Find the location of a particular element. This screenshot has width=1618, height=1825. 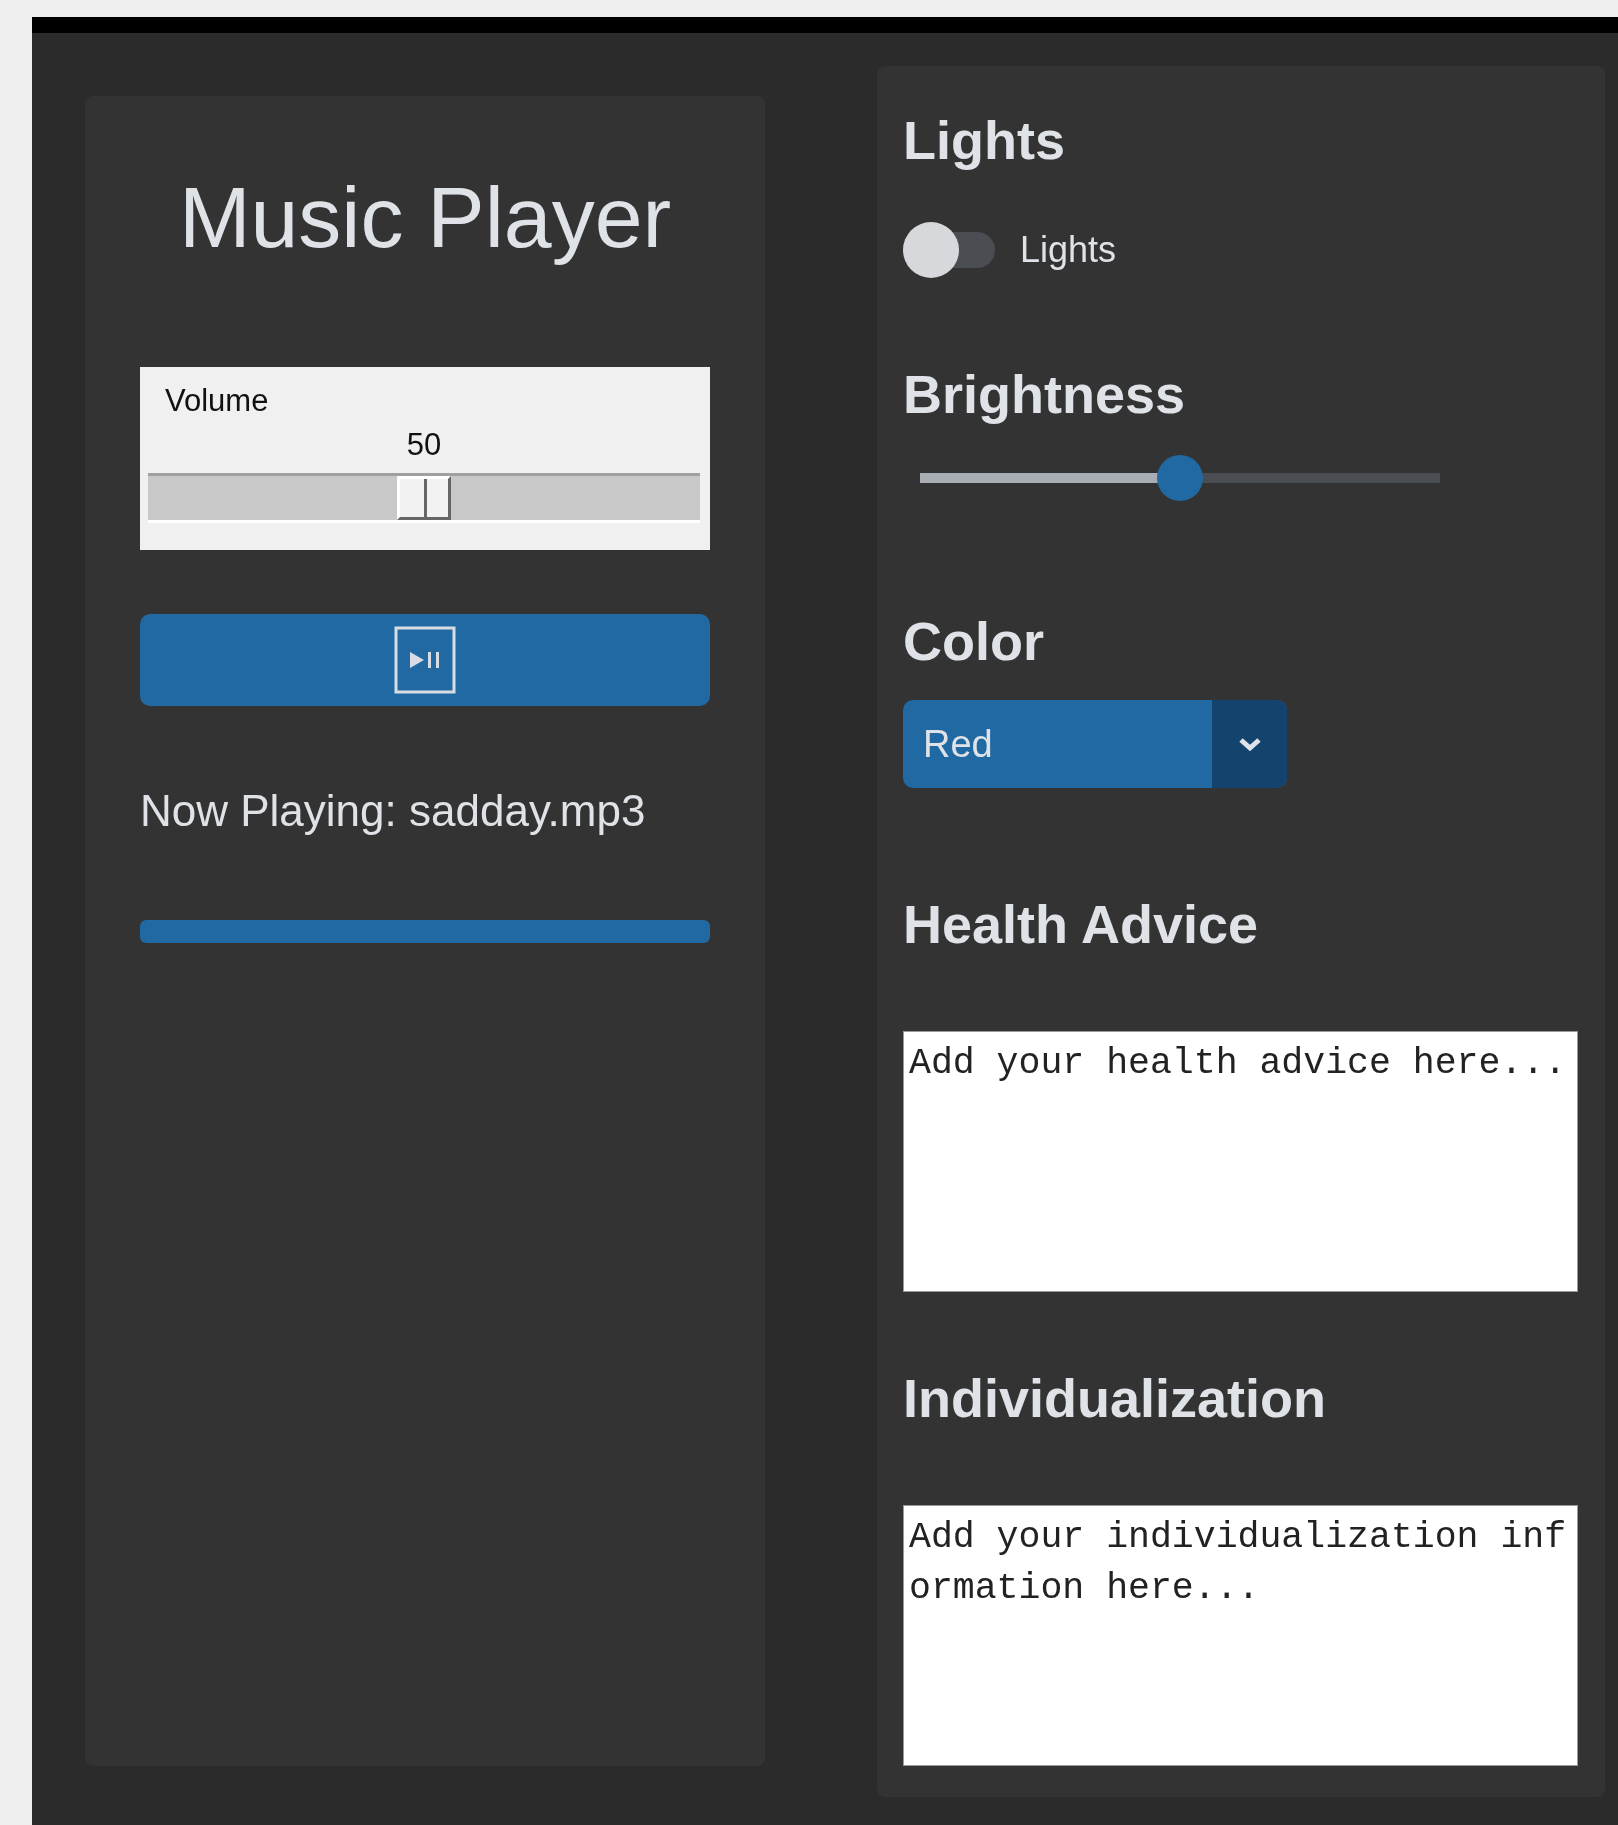

brightness-heading: Brightness is located at coordinates (1044, 394).